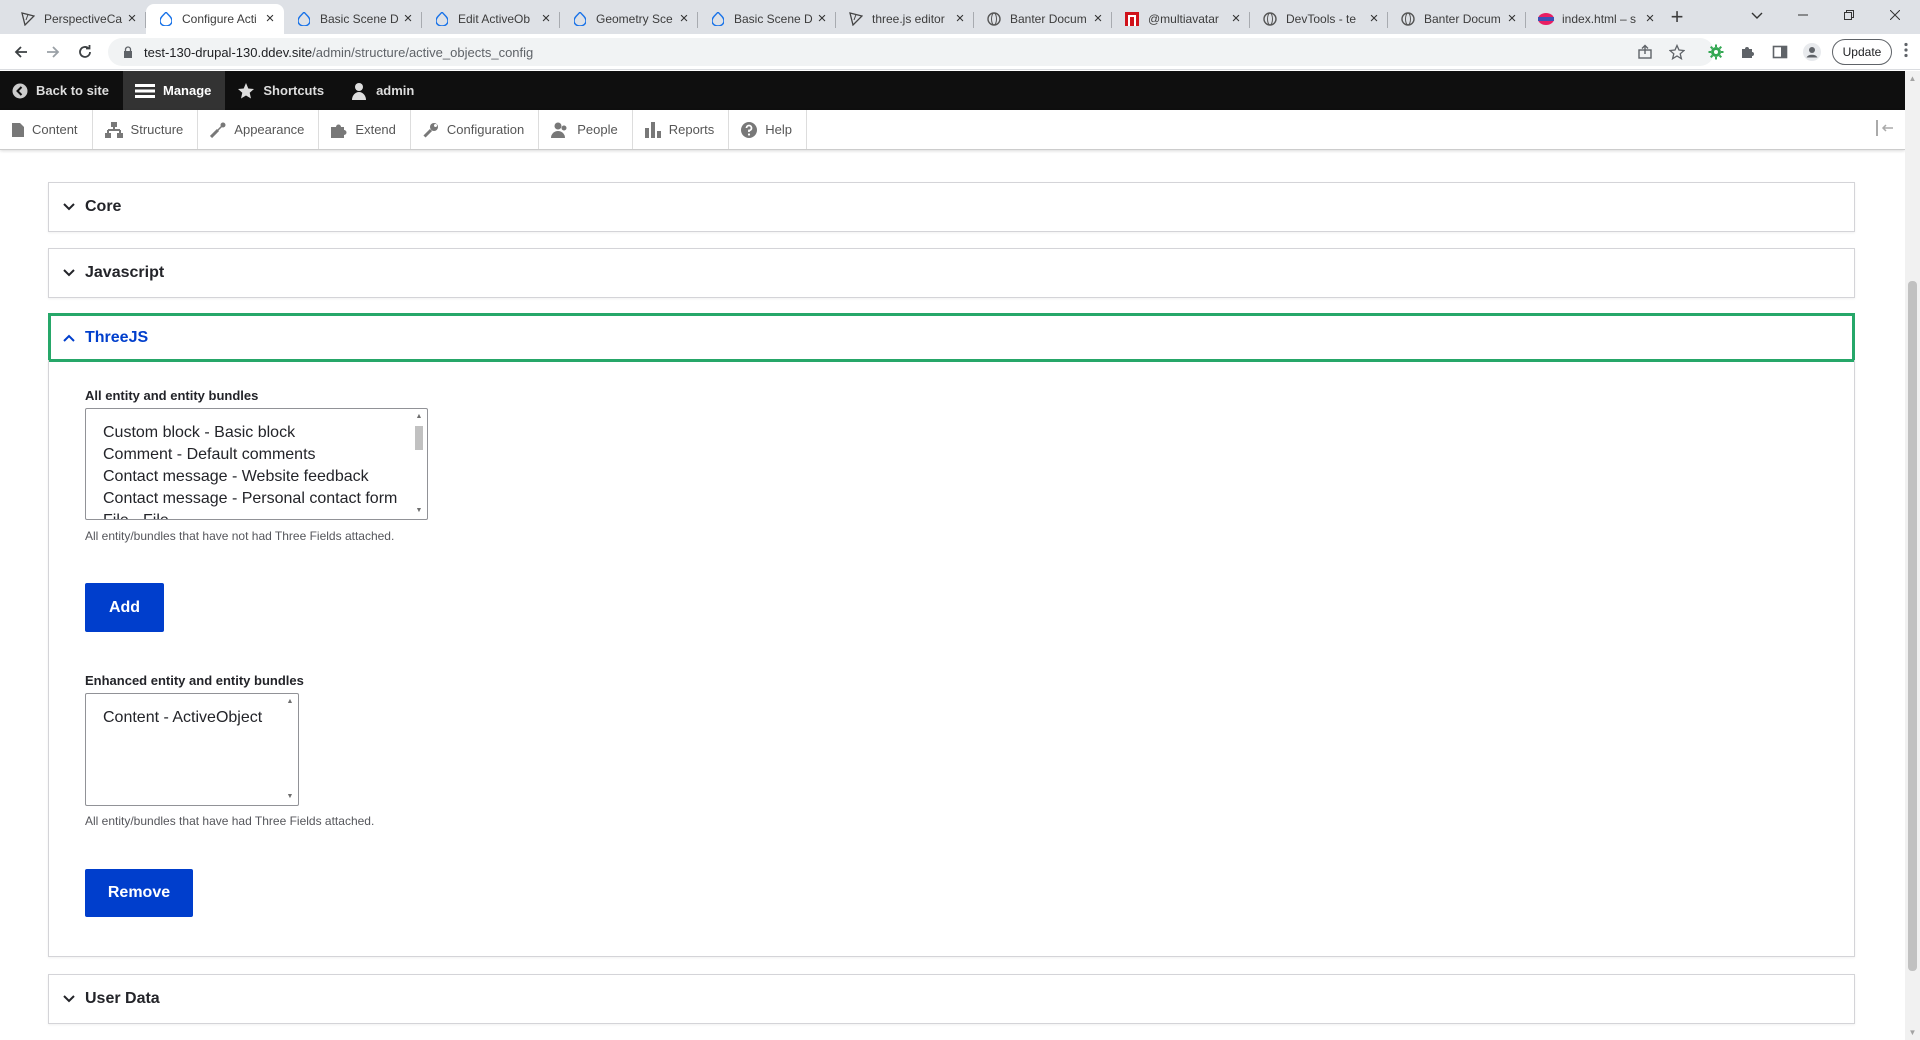  What do you see at coordinates (1748, 52) in the screenshot?
I see `extensions-puzzle-icon` at bounding box center [1748, 52].